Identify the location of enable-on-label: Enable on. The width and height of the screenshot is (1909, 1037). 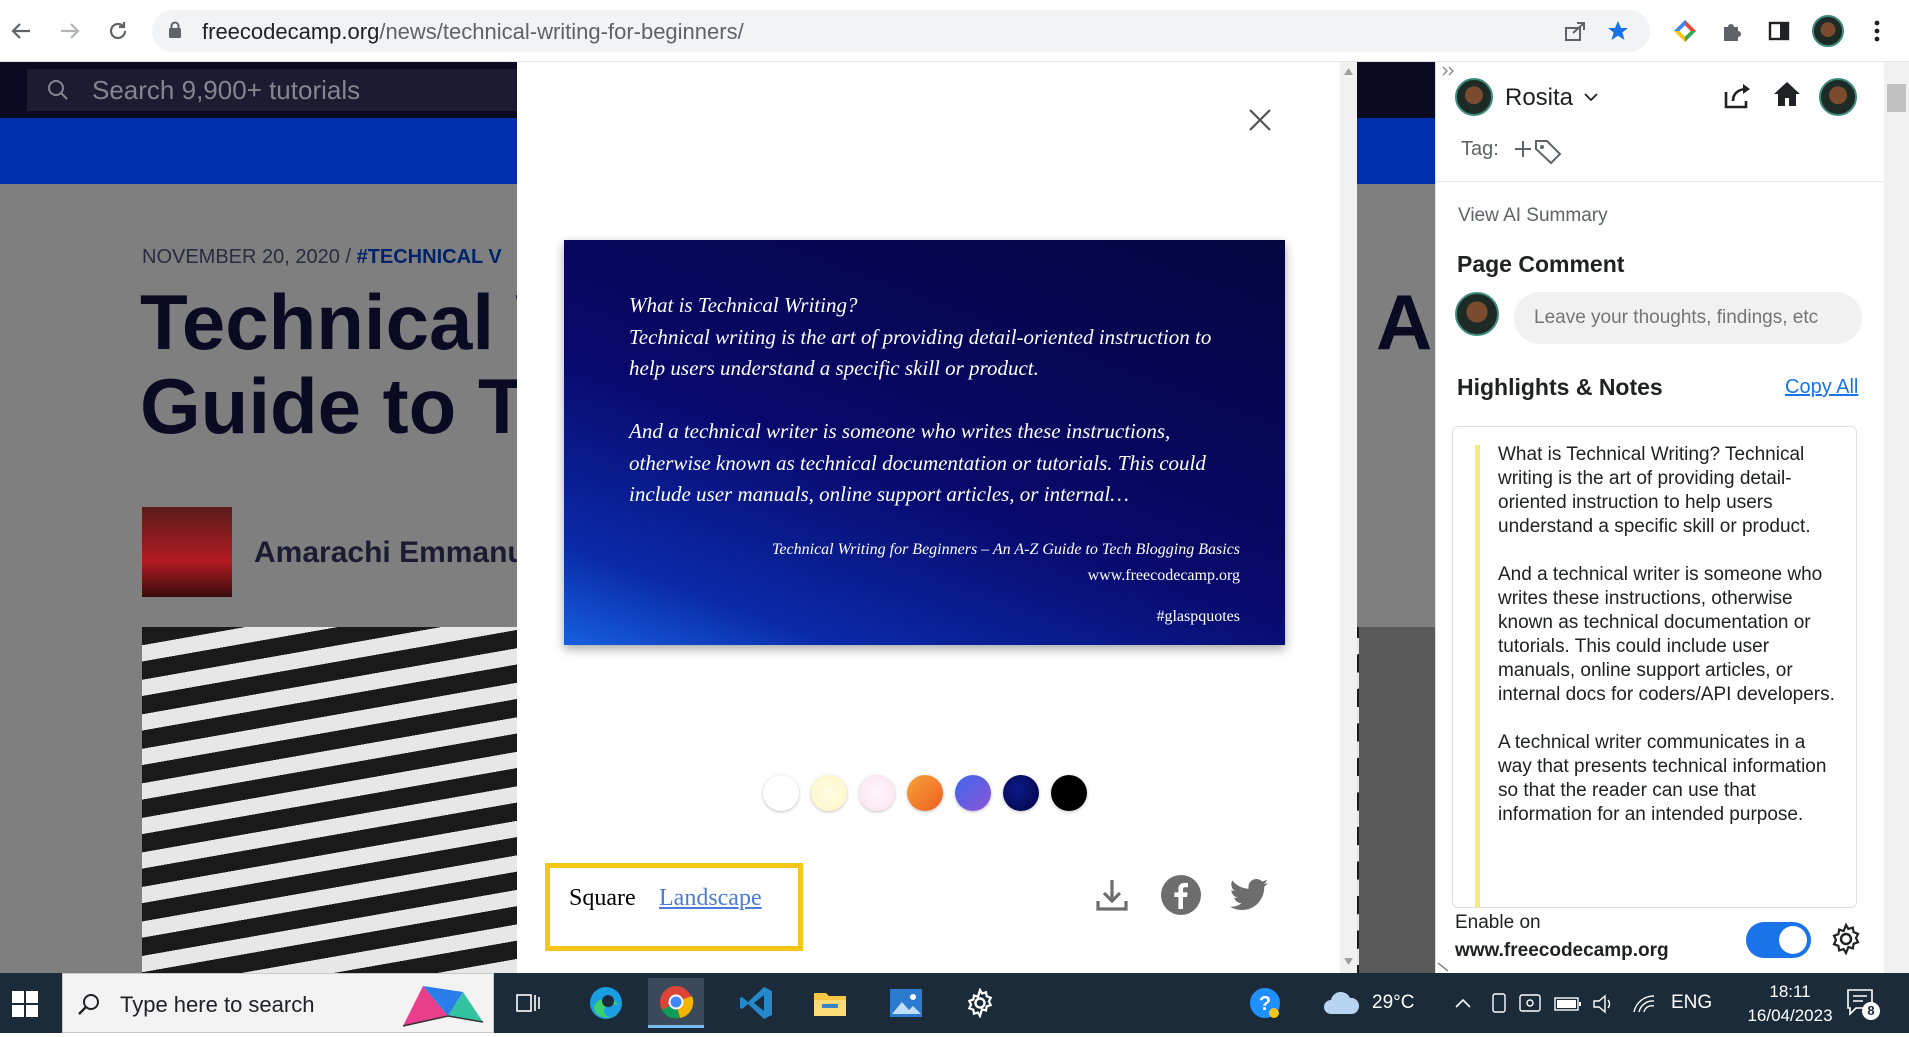
(1498, 922).